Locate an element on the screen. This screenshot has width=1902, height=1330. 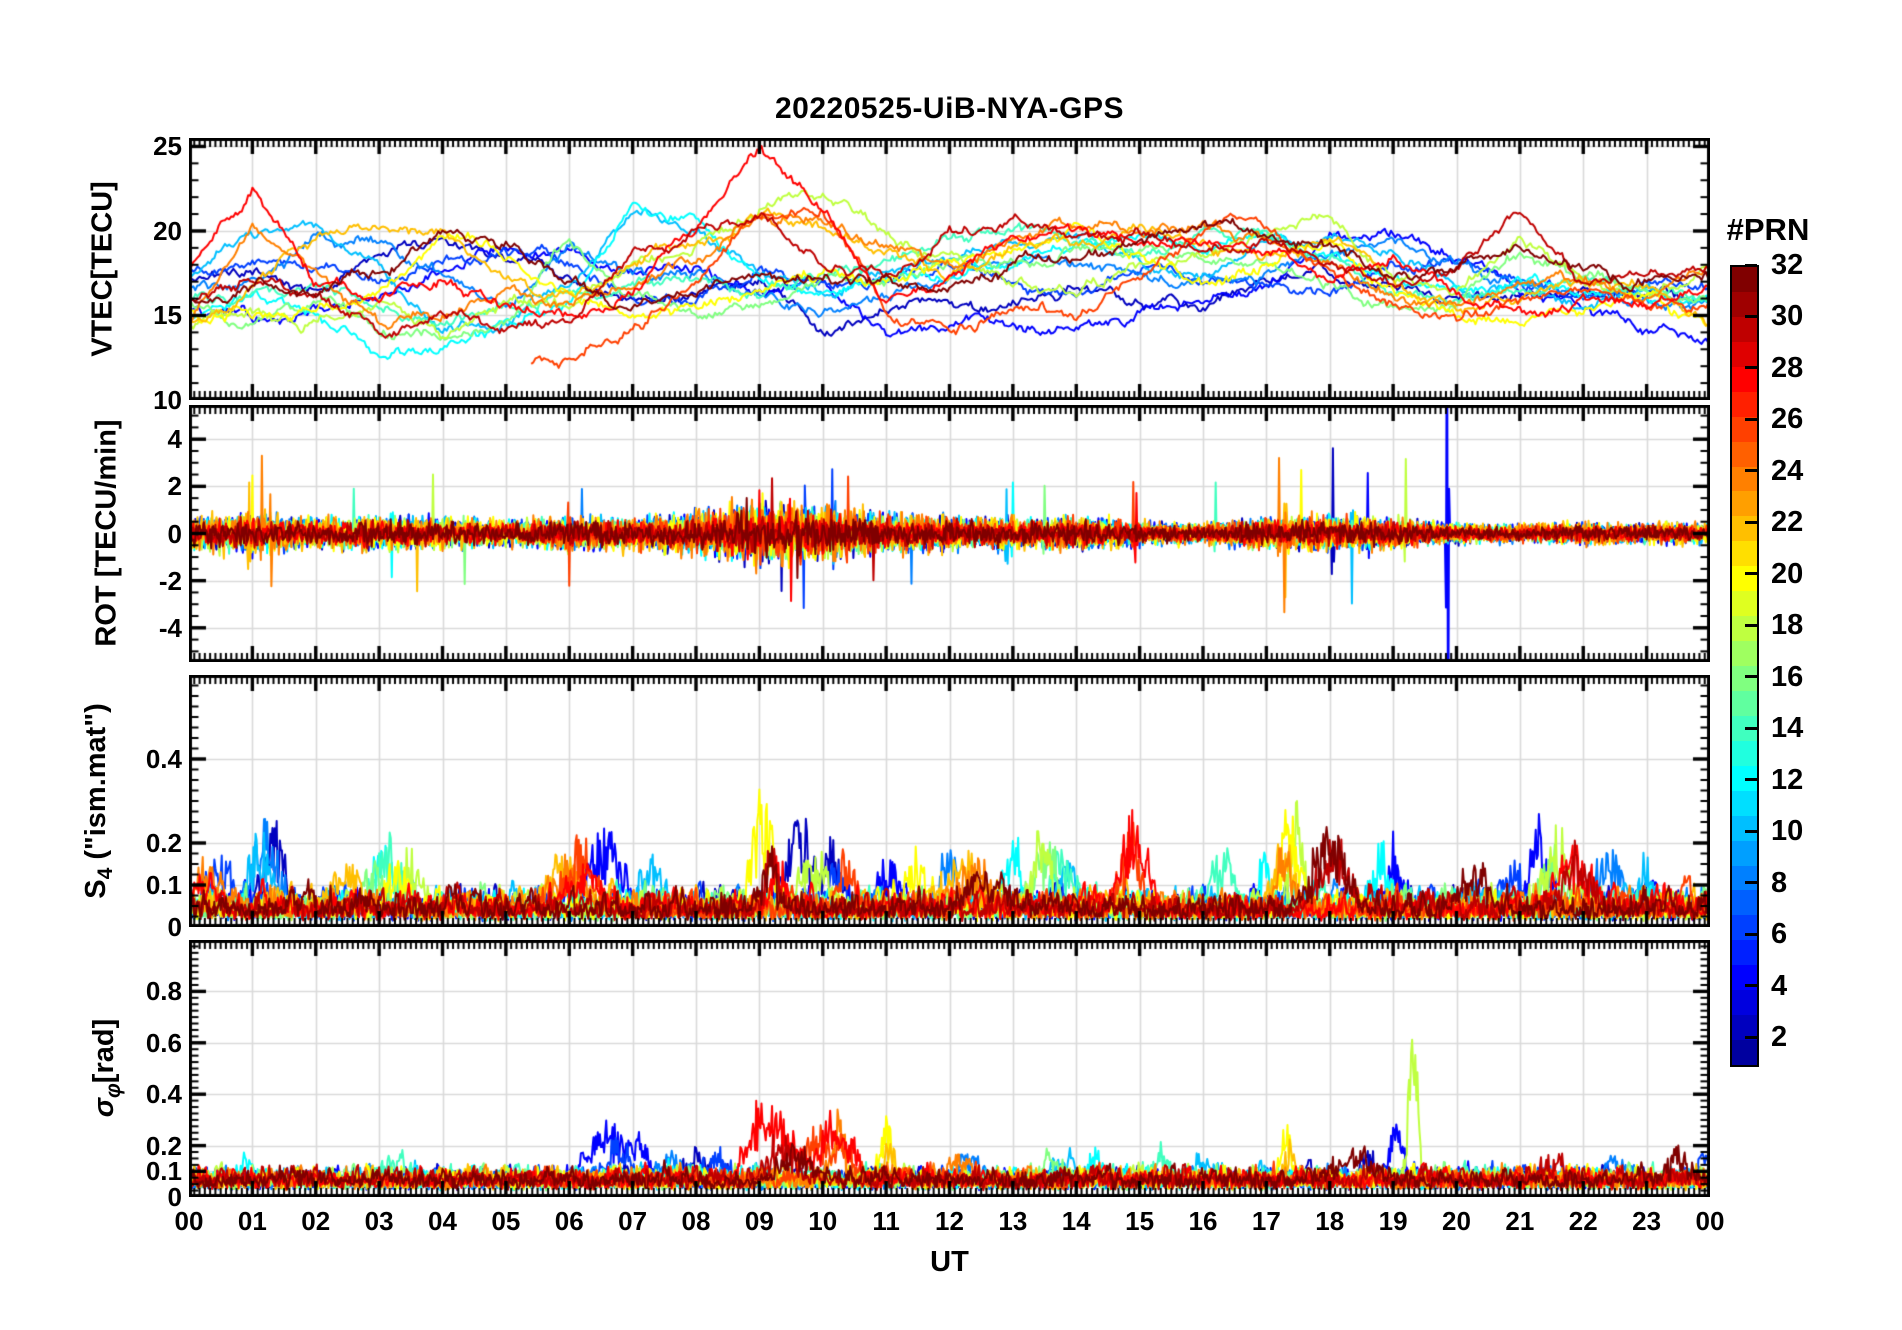
x-tick-label: 05 is located at coordinates (506, 1221).